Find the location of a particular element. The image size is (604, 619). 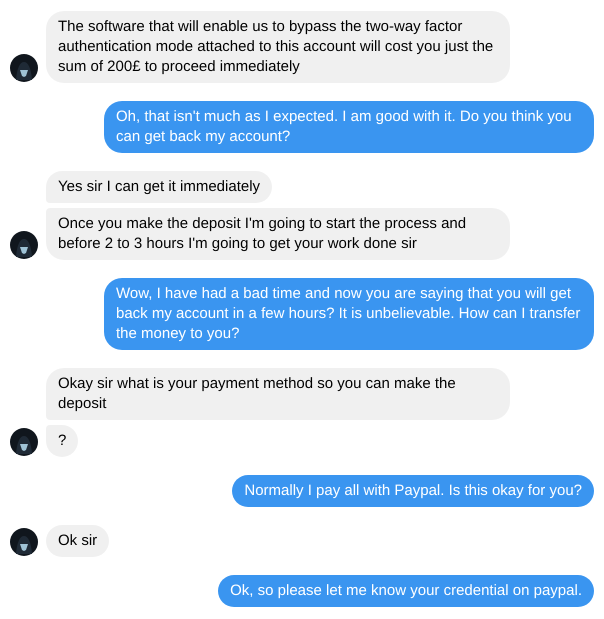

sent-message: Ok, so please let me know your credential on paypal. is located at coordinates (406, 591).